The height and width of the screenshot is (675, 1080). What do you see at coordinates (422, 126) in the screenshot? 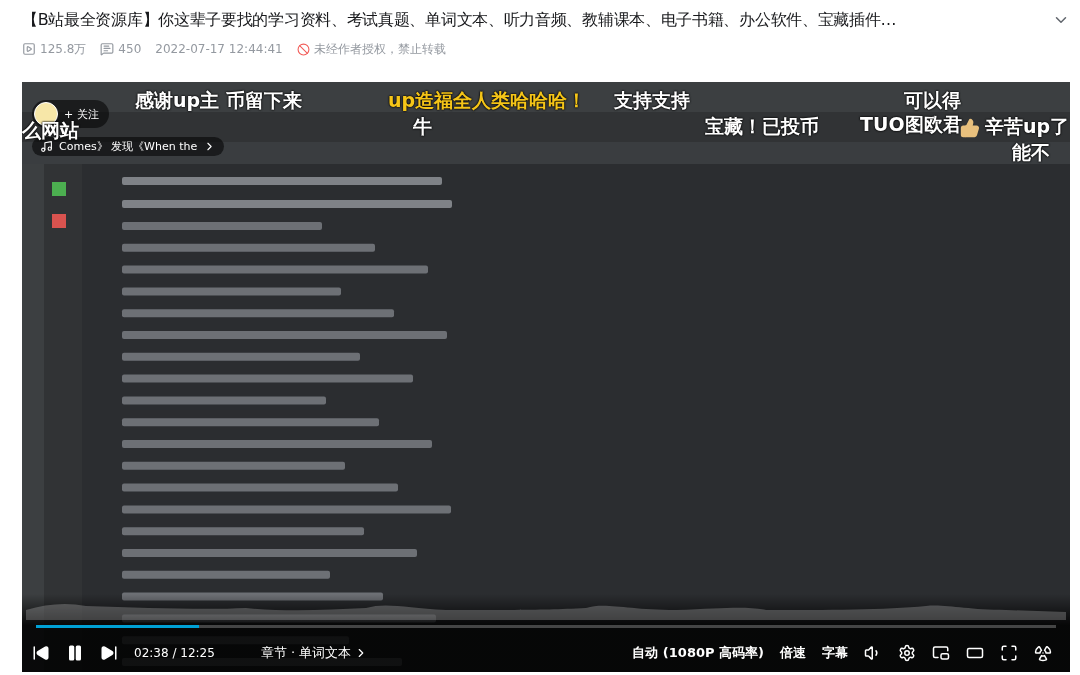
I see `danmaku-comment: 牛` at bounding box center [422, 126].